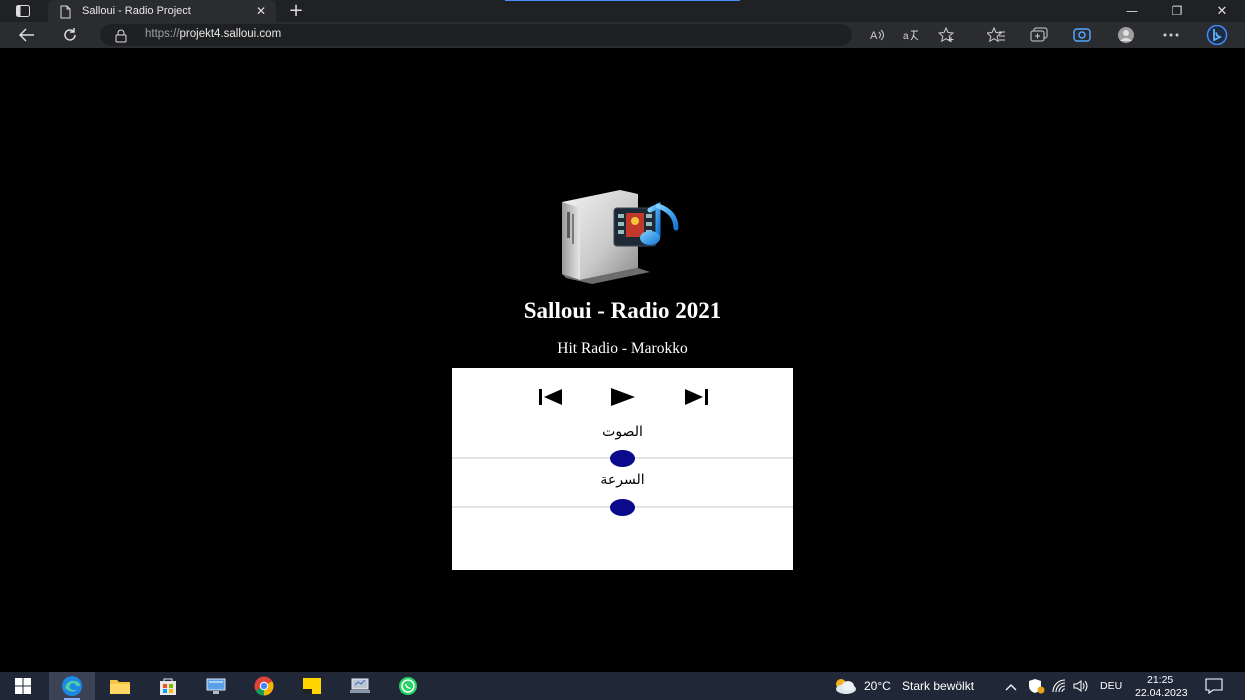  Describe the element at coordinates (1081, 686) in the screenshot. I see `volume-speaker-icon` at that location.